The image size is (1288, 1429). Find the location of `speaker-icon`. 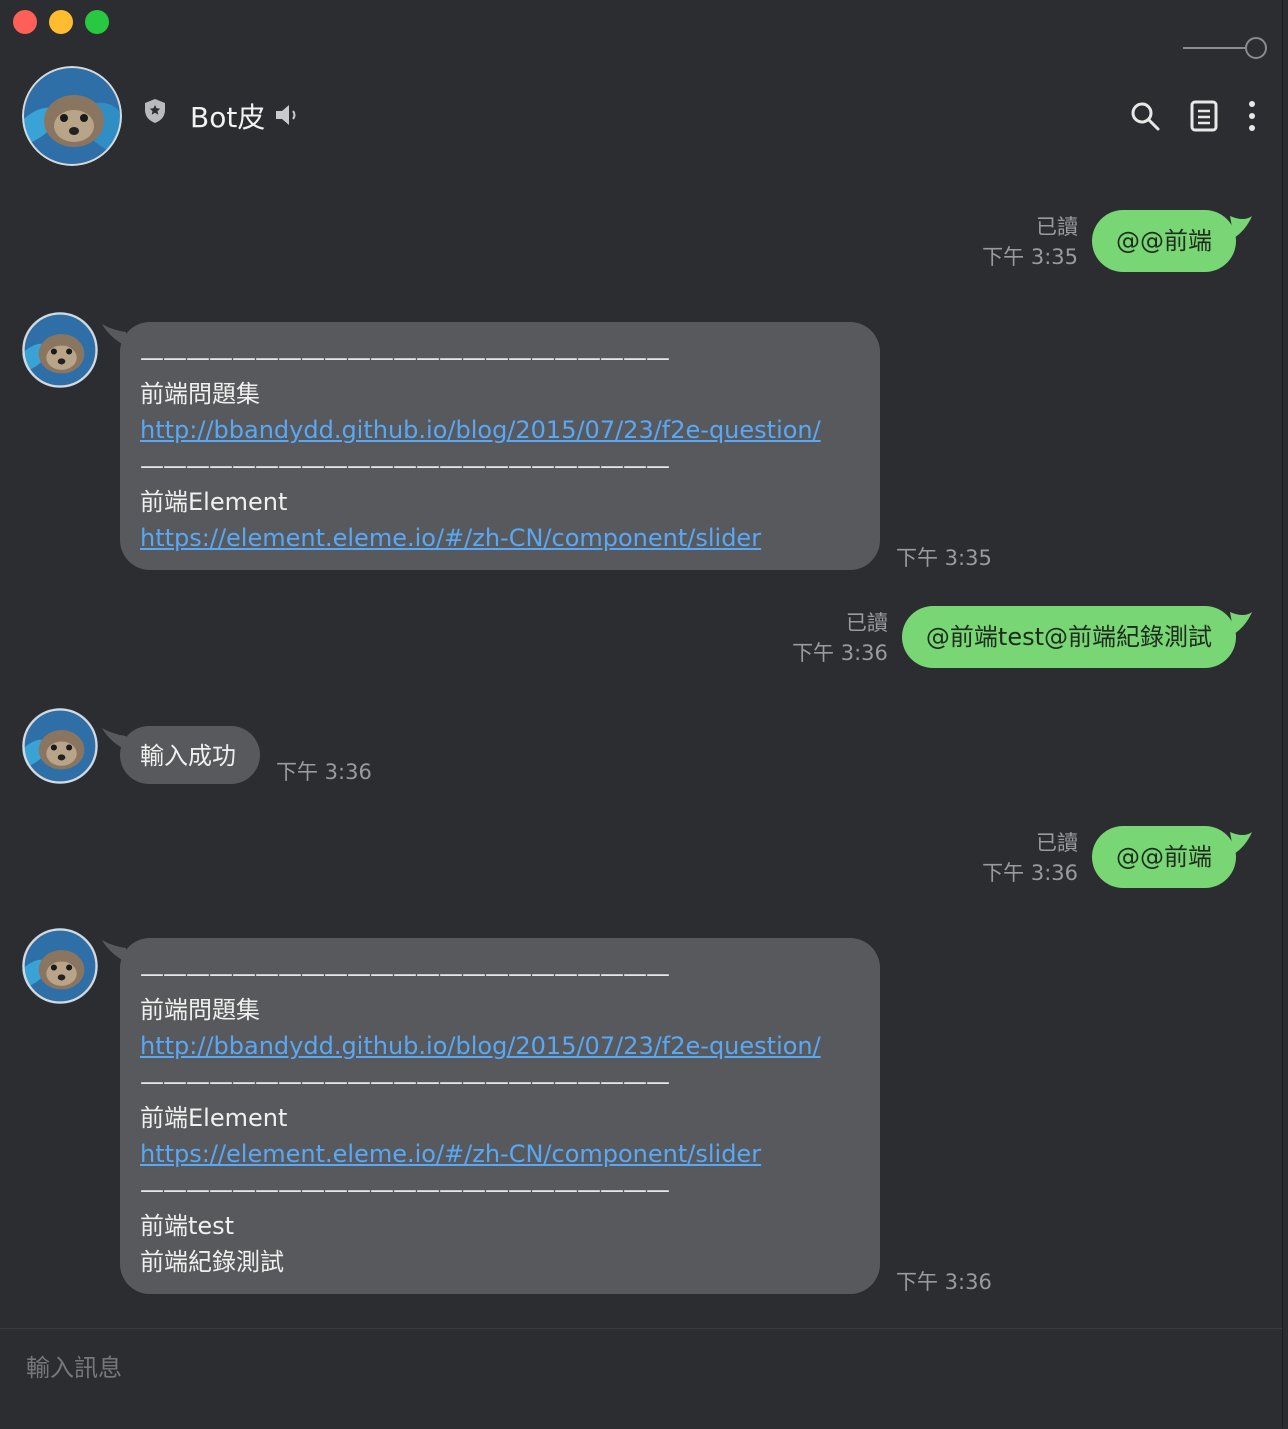

speaker-icon is located at coordinates (287, 117).